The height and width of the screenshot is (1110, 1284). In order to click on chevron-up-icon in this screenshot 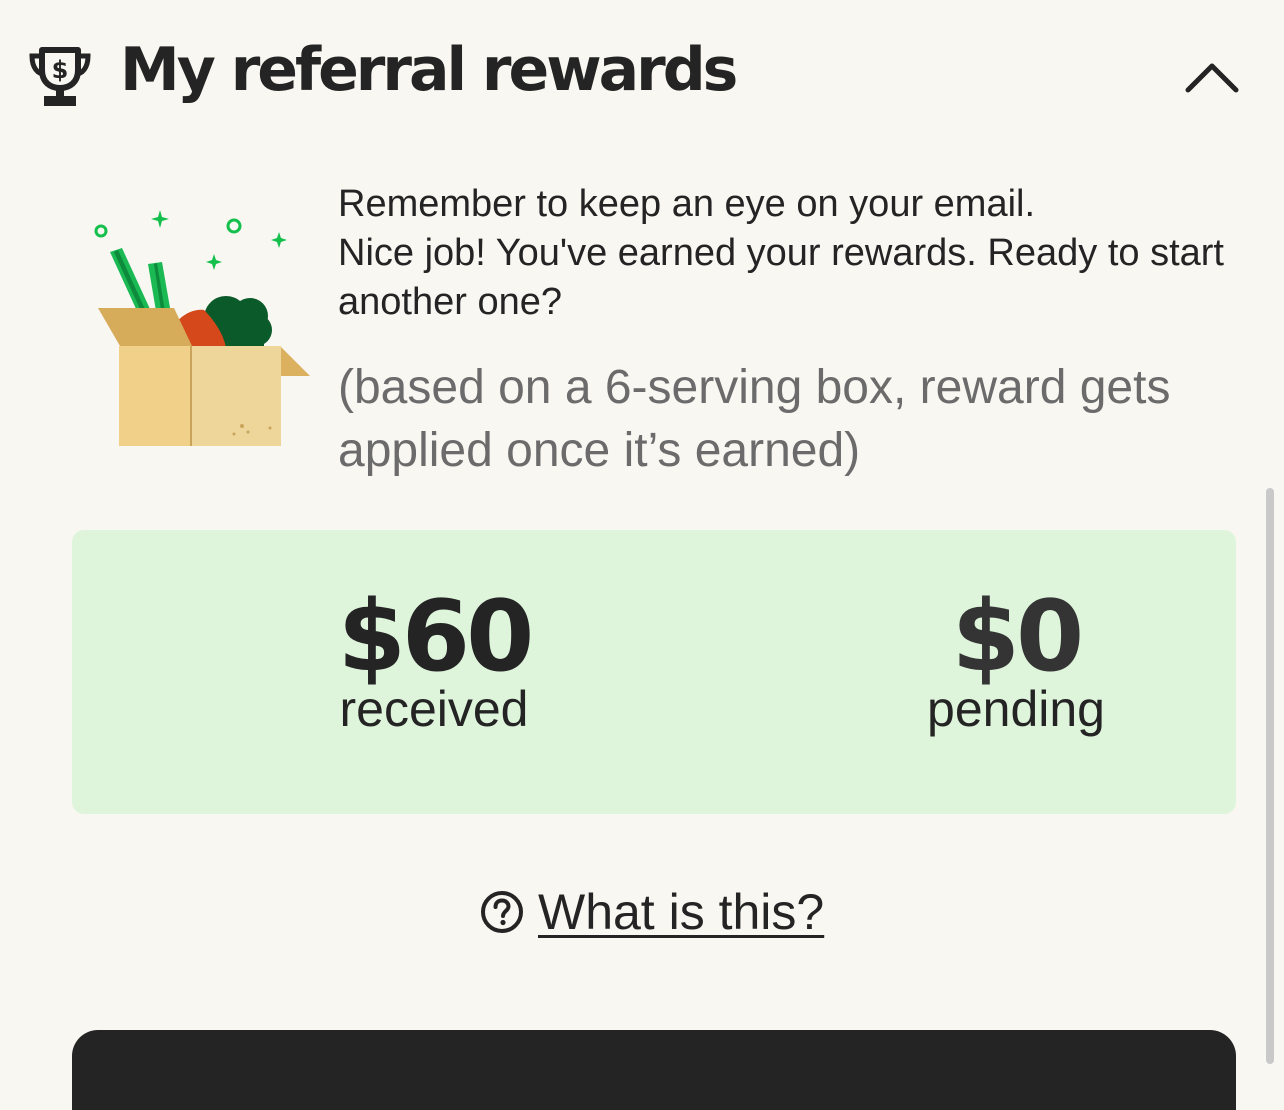, I will do `click(1212, 78)`.